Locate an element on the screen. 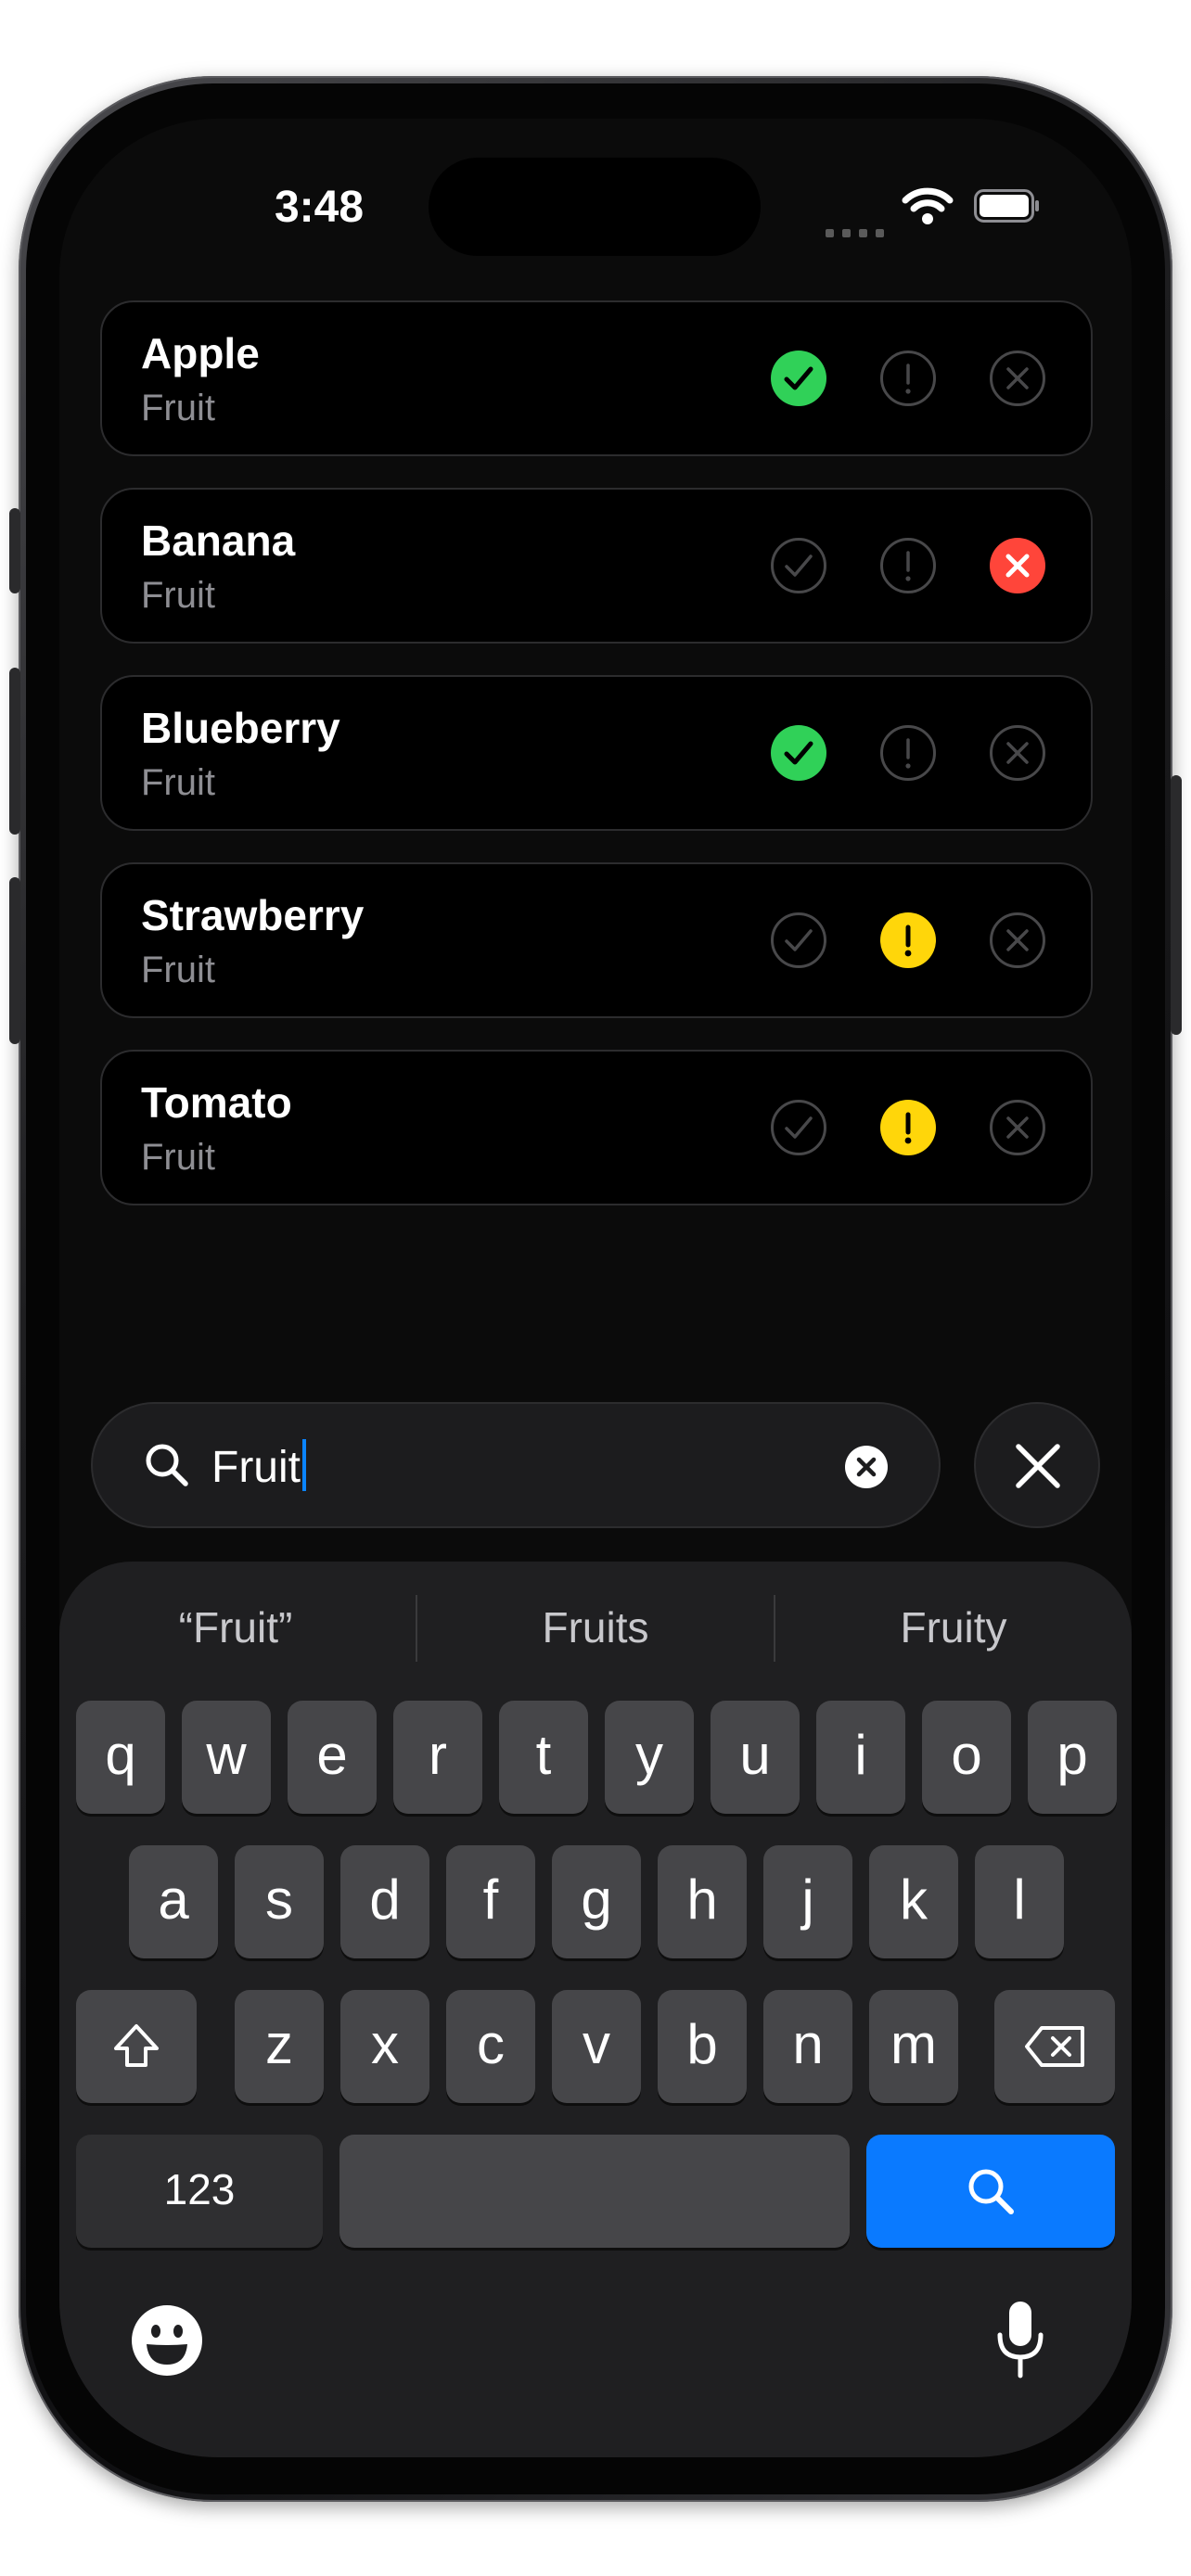  search-query: Fruit is located at coordinates (256, 1467).